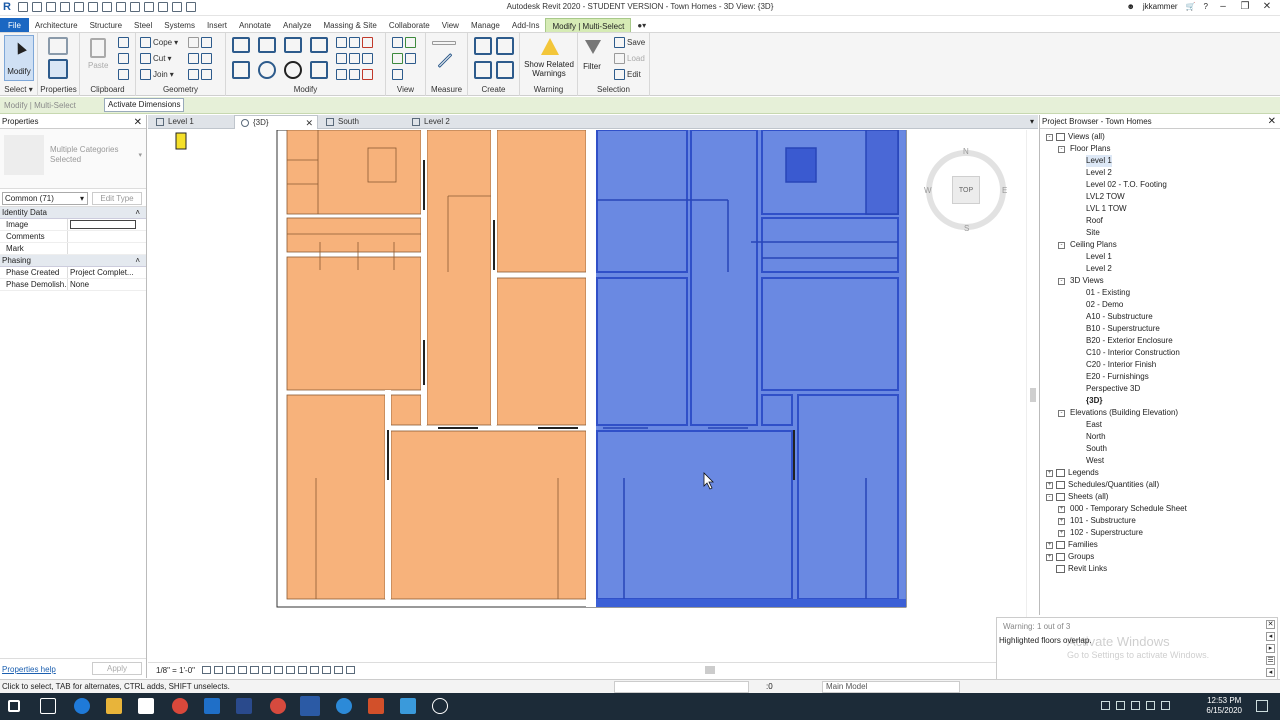 The height and width of the screenshot is (720, 1280). What do you see at coordinates (107, 236) in the screenshot?
I see `comments-value` at bounding box center [107, 236].